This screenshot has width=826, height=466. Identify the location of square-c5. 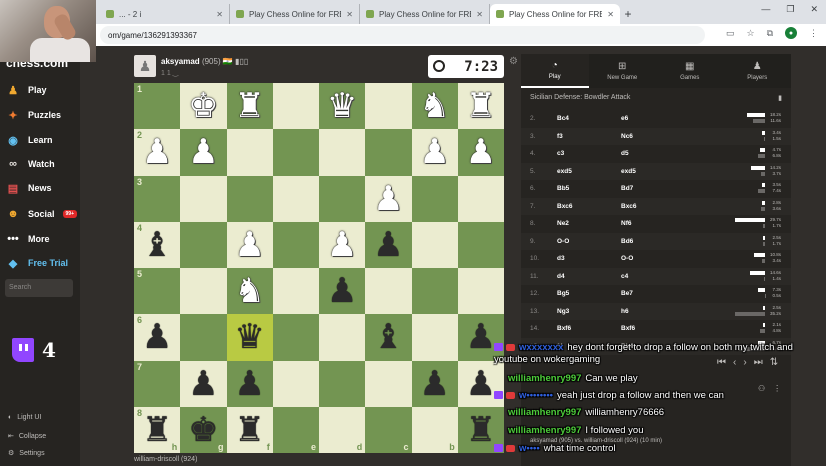
(388, 291).